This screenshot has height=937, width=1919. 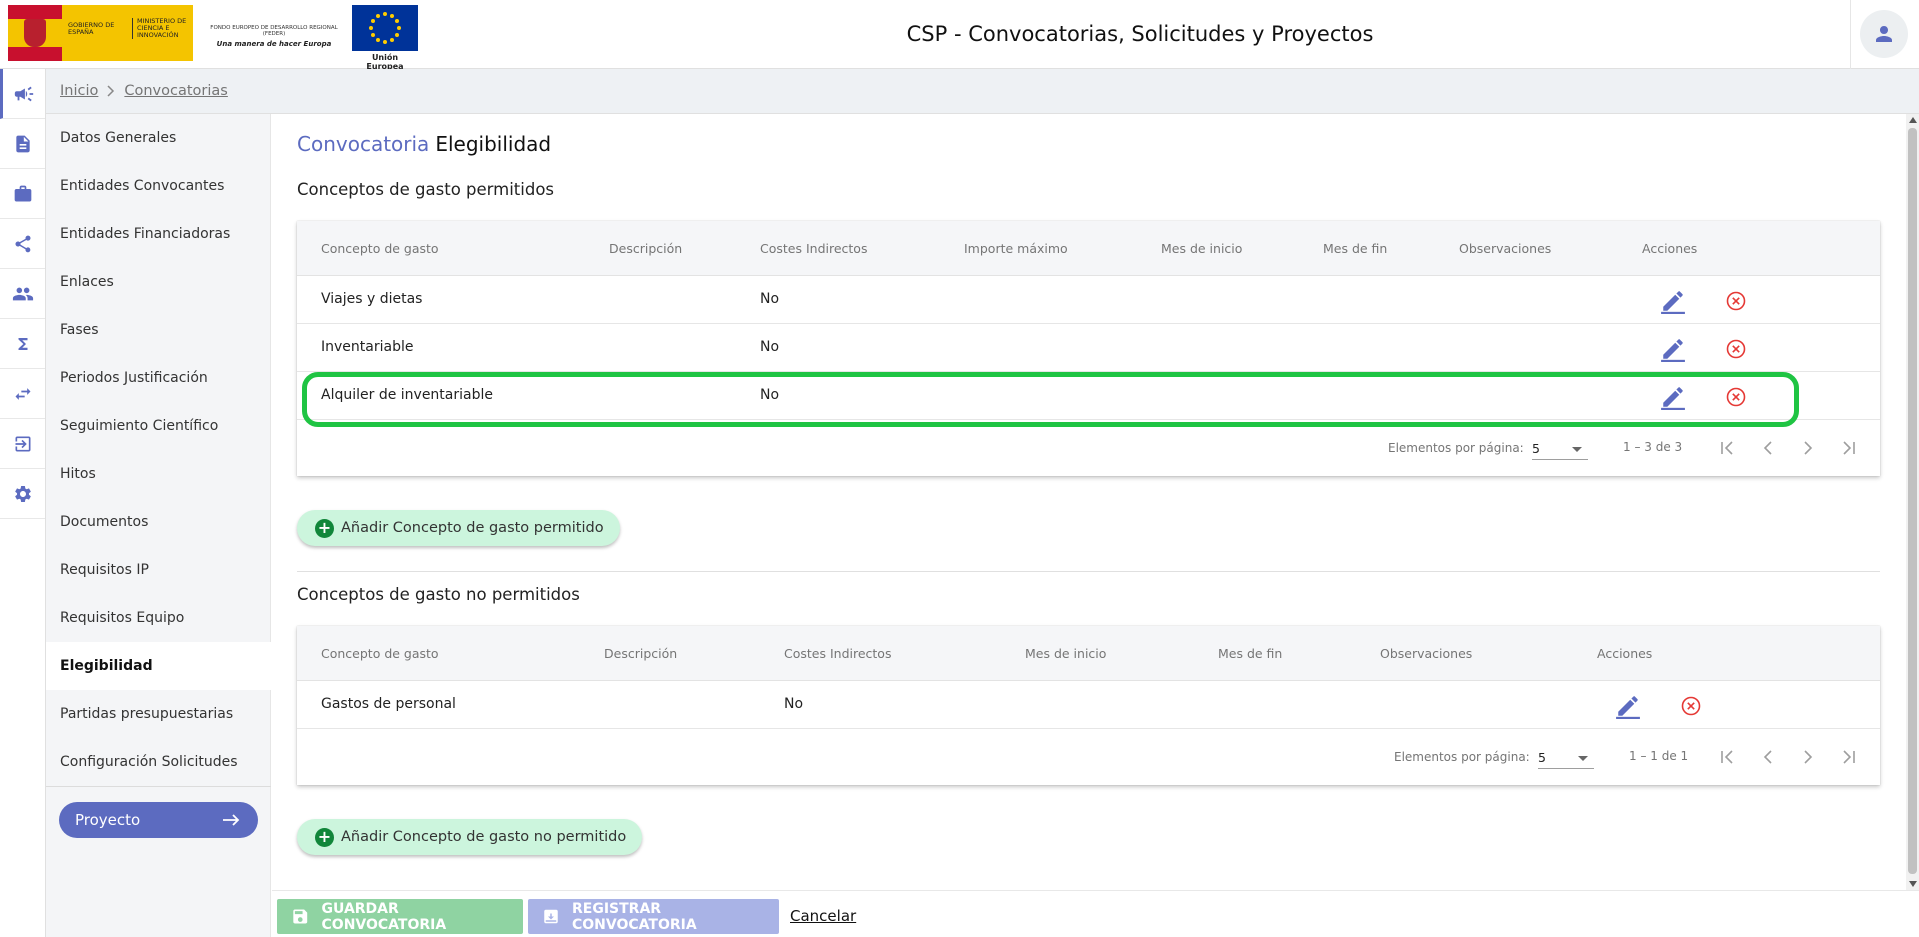 I want to click on last-page-icon, so click(x=1849, y=448).